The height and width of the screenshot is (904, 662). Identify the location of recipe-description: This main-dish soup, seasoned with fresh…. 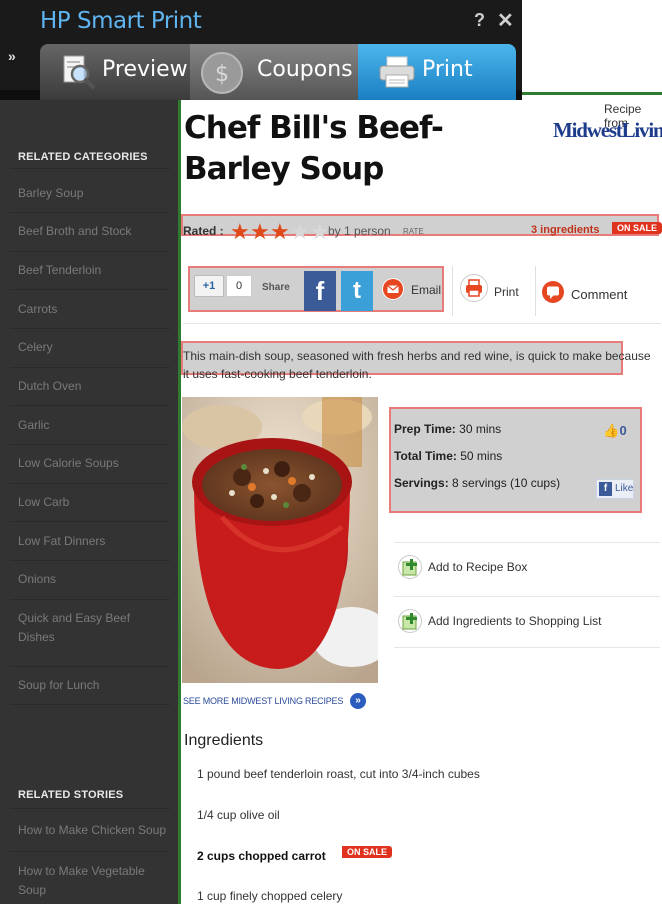
(417, 365).